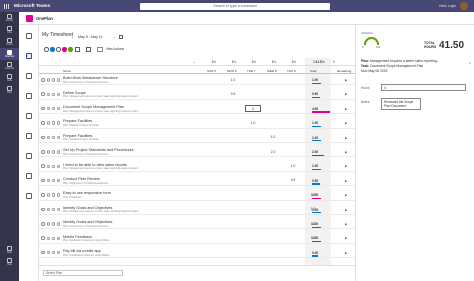 The image size is (474, 281). I want to click on task-name: Identify Goals and Objectives, so click(87, 222).